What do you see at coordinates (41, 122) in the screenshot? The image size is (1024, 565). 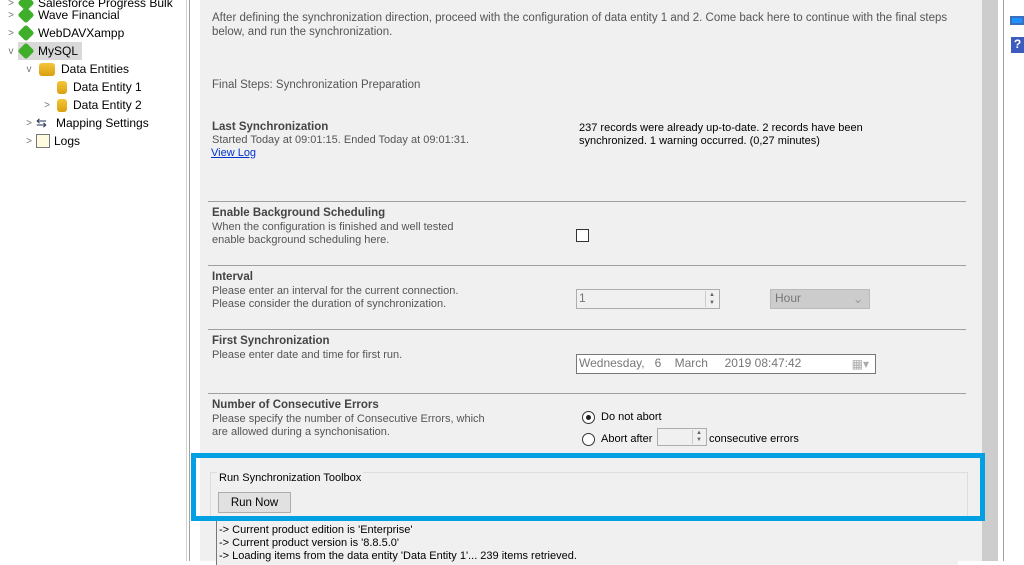 I see `mapping-icon: ⇆` at bounding box center [41, 122].